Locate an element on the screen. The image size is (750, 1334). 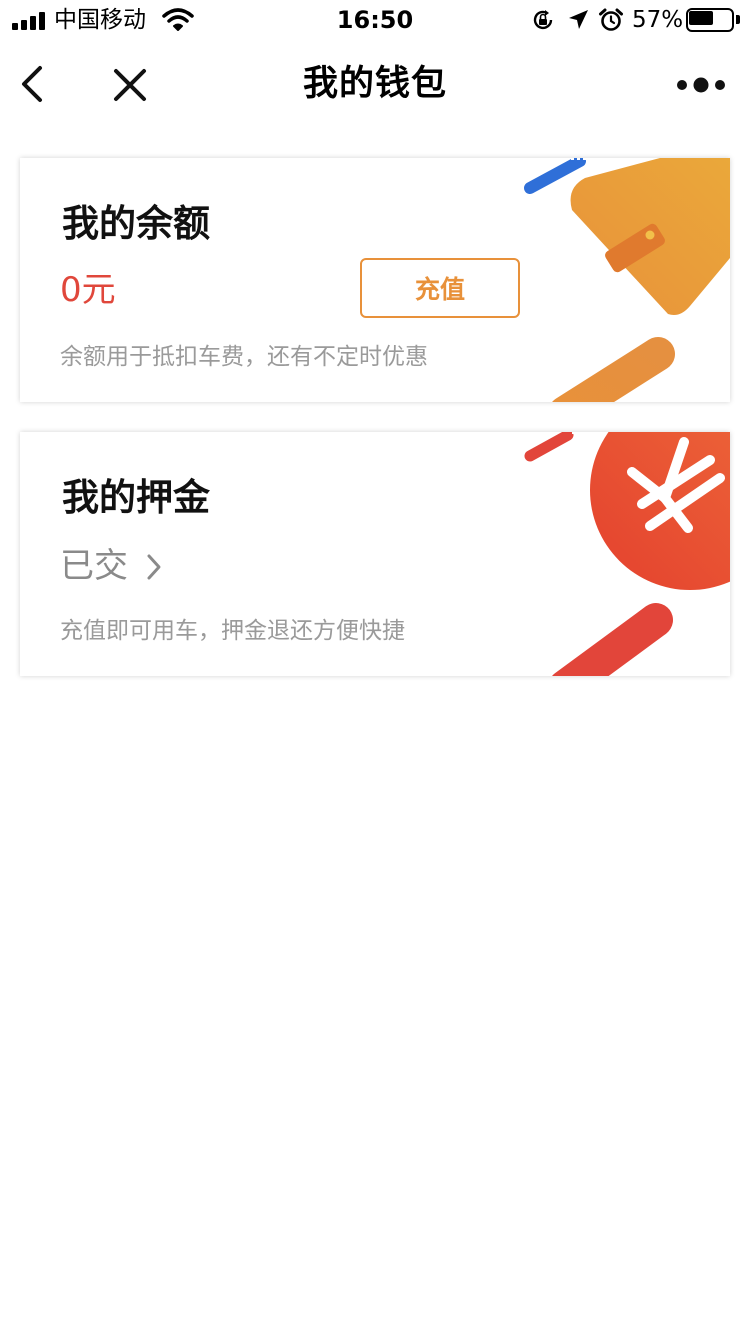
recharge-button: 充值 is located at coordinates (440, 288).